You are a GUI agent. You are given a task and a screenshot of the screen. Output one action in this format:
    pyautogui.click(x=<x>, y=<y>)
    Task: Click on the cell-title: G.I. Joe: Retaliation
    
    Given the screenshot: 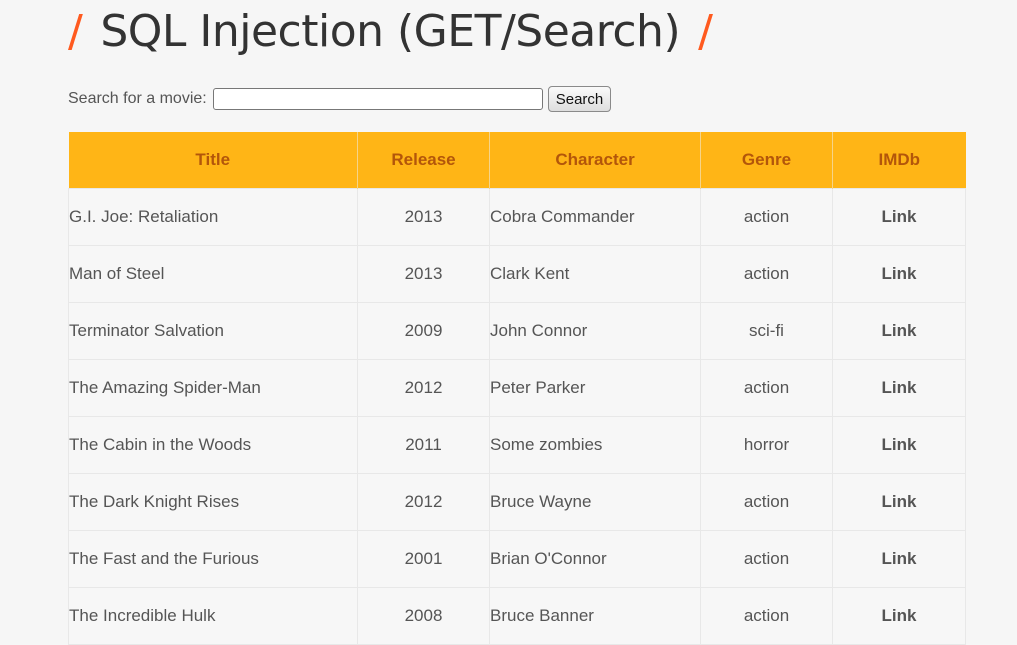 What is the action you would take?
    pyautogui.click(x=213, y=217)
    